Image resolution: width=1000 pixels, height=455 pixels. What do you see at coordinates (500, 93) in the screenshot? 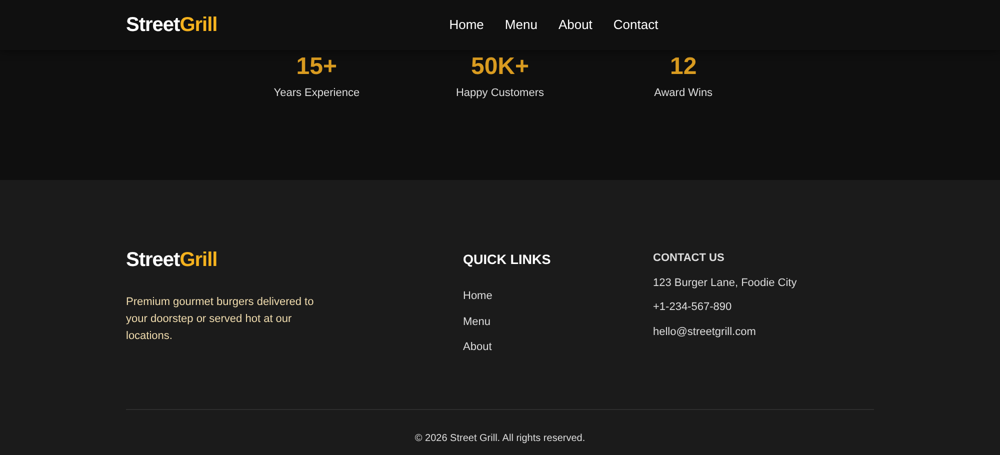
I see `stat-label: Happy Customers` at bounding box center [500, 93].